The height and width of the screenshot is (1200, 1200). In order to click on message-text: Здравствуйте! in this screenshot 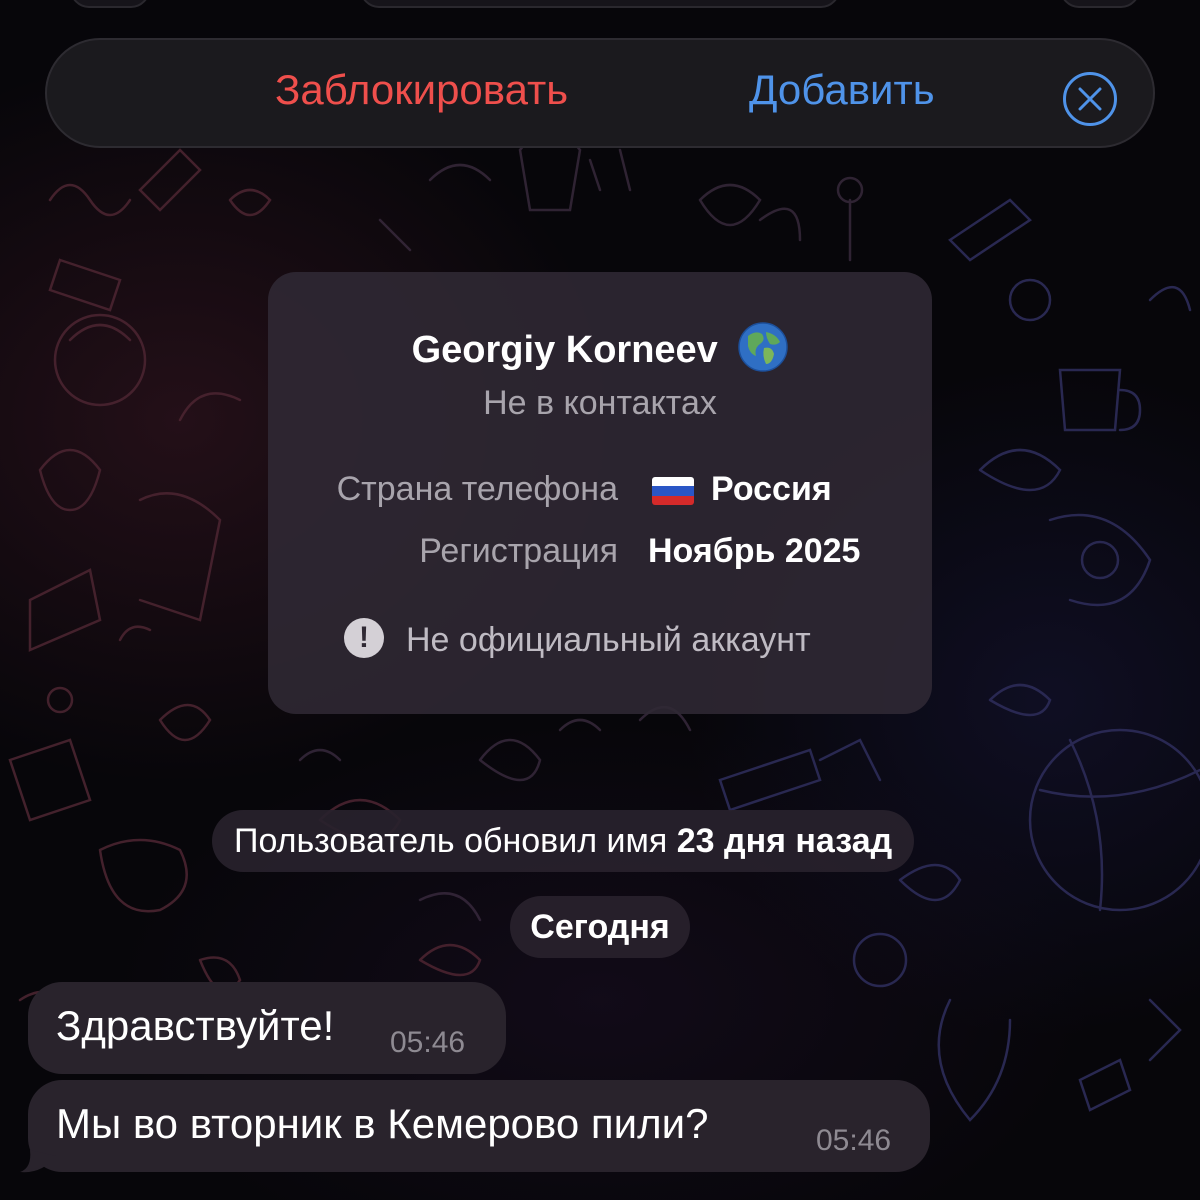, I will do `click(195, 1025)`.